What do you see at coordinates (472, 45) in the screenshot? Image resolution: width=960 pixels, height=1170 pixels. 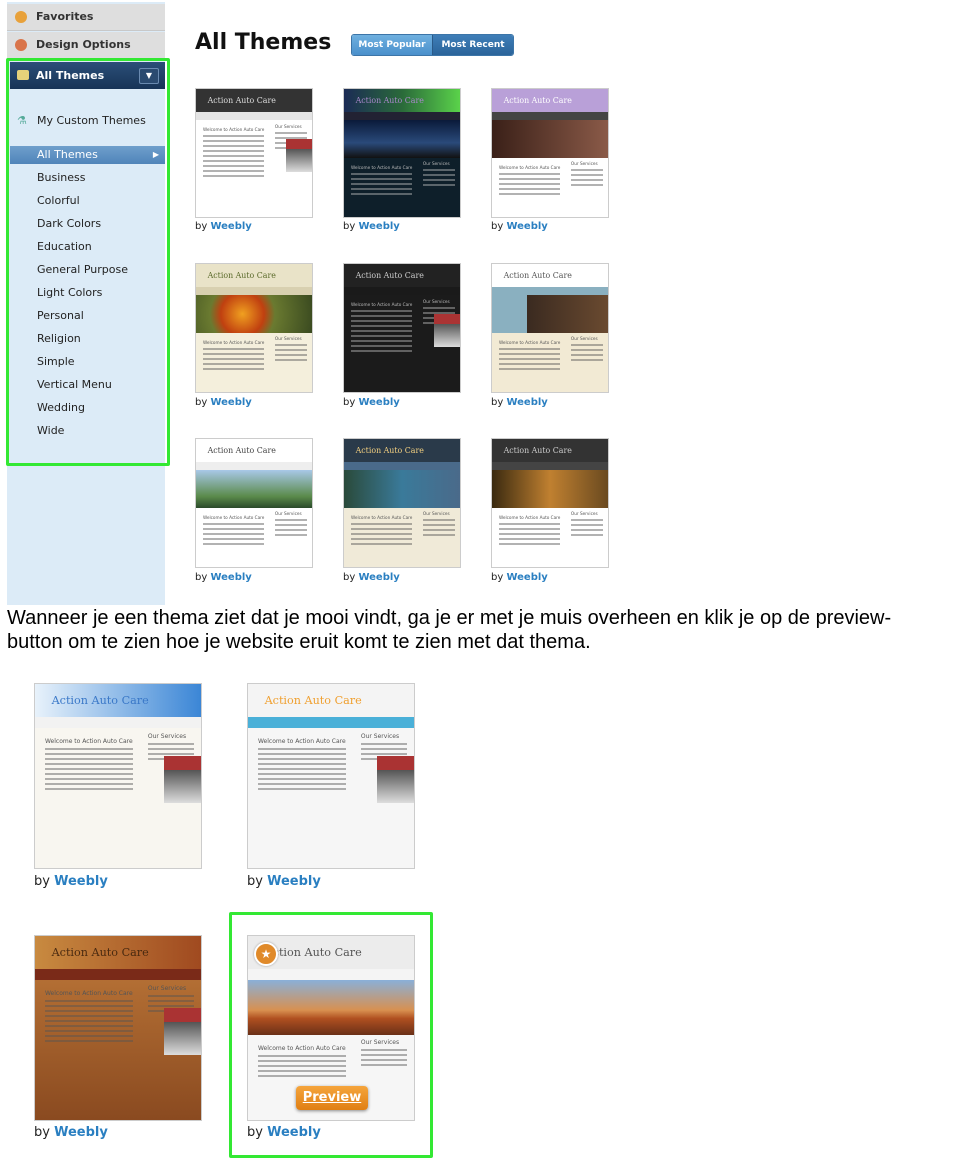 I see `tab-most-recent: Most Recent` at bounding box center [472, 45].